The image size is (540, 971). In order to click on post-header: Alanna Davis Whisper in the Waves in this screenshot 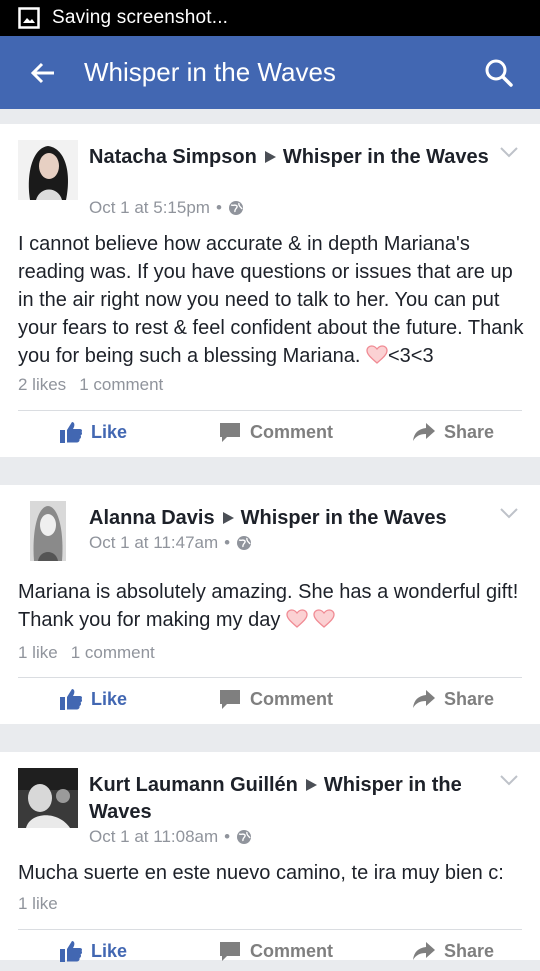, I will do `click(289, 518)`.